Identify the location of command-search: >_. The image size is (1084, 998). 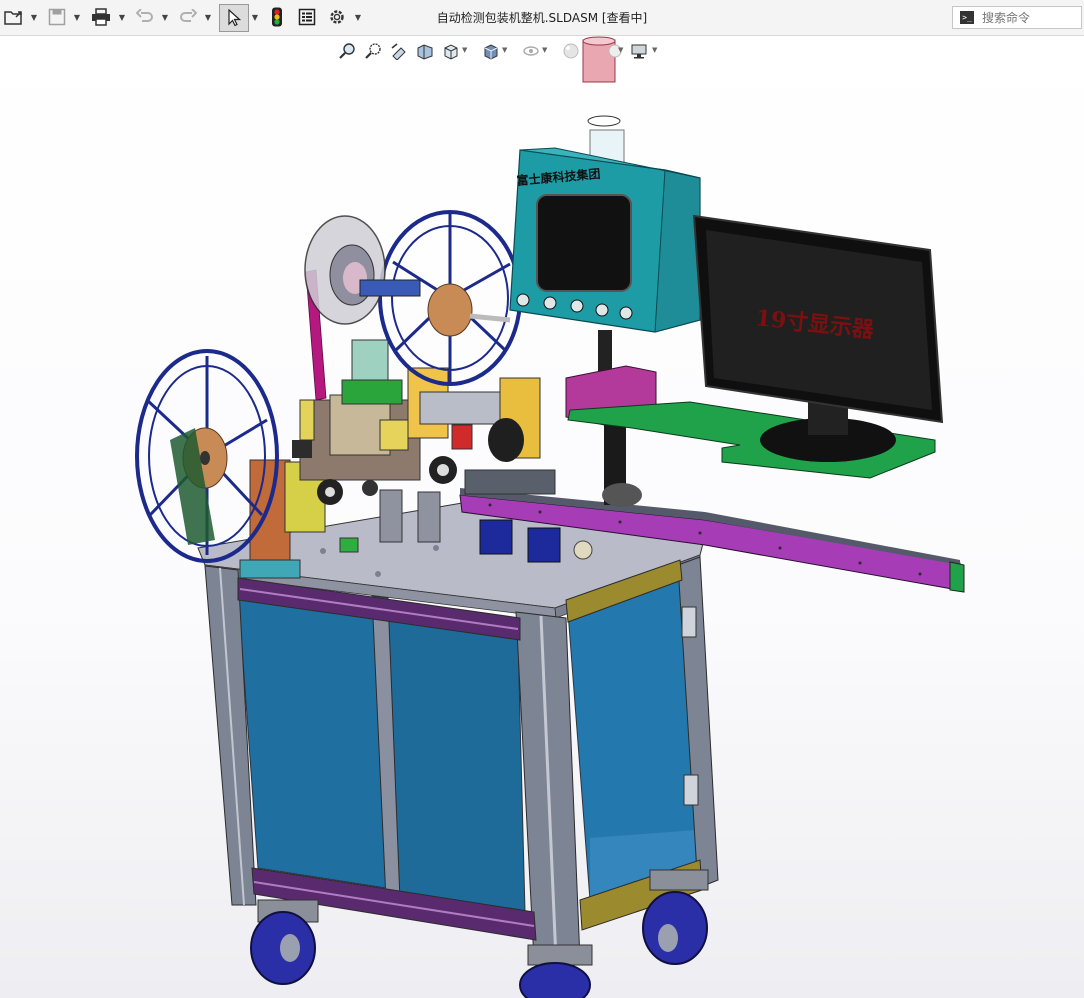
(1017, 17).